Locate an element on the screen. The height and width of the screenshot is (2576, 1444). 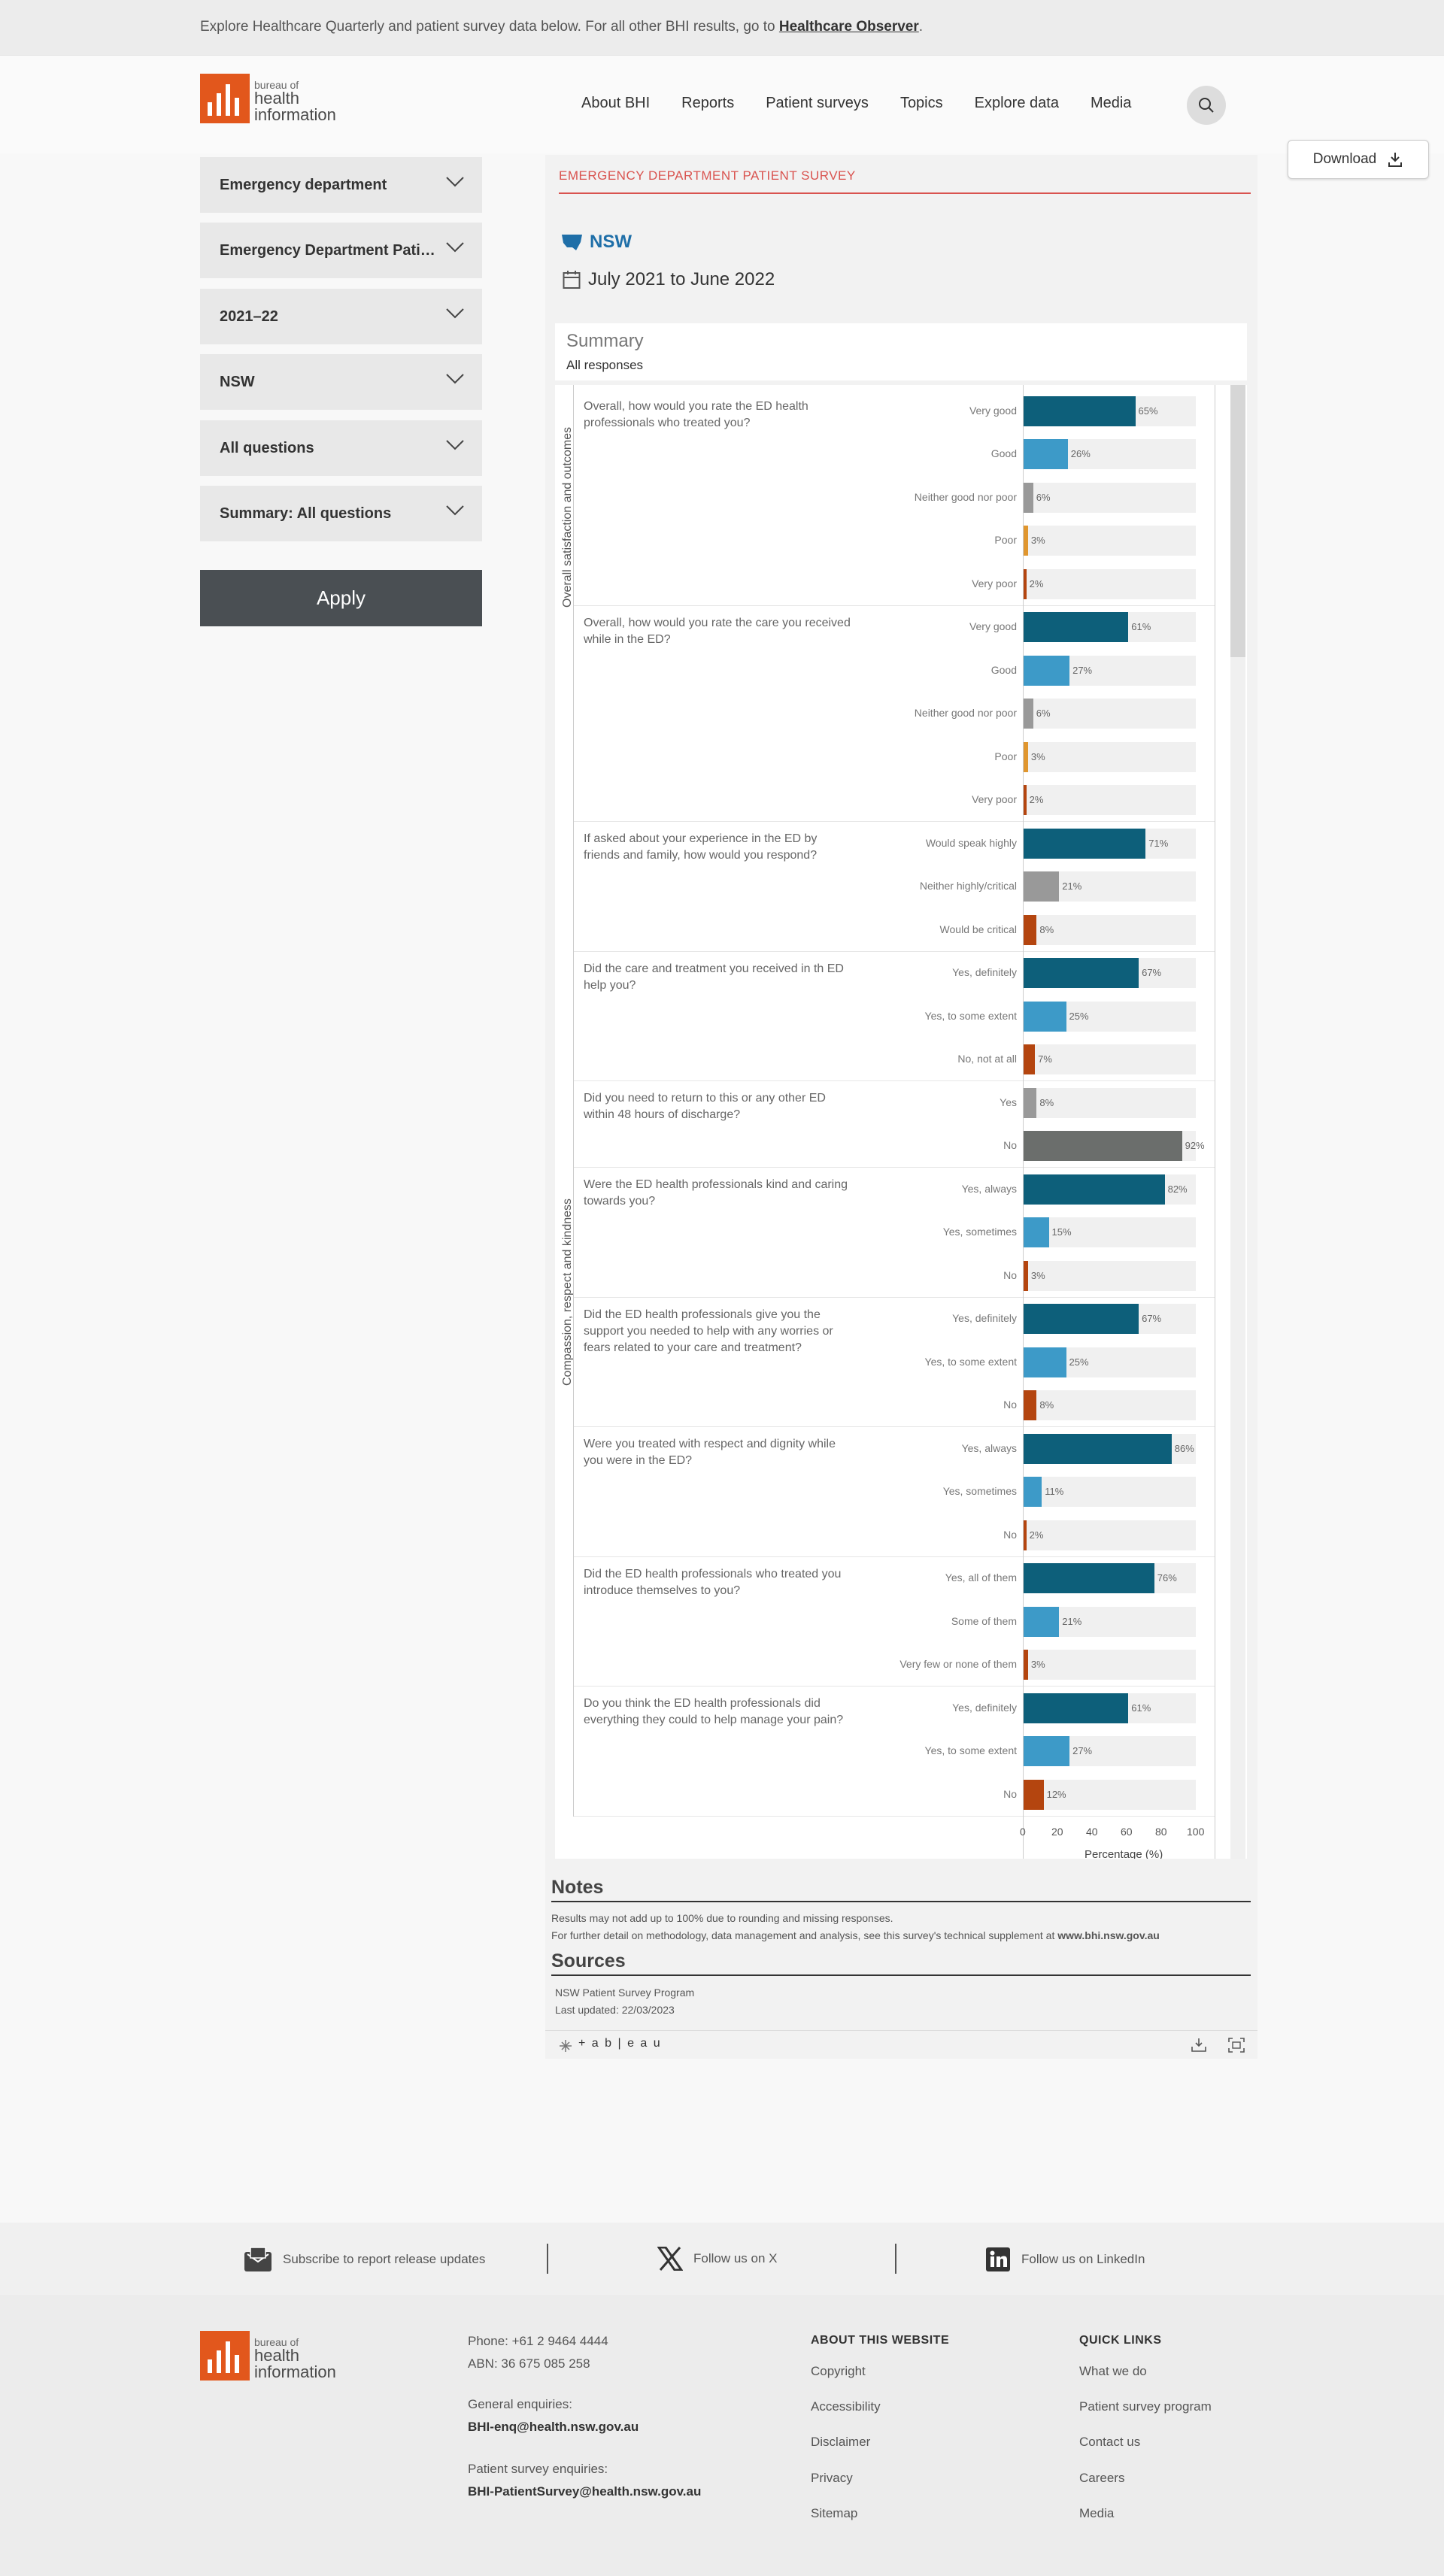
healthcare-observer-link: Healthcare Observer is located at coordinates (849, 27).